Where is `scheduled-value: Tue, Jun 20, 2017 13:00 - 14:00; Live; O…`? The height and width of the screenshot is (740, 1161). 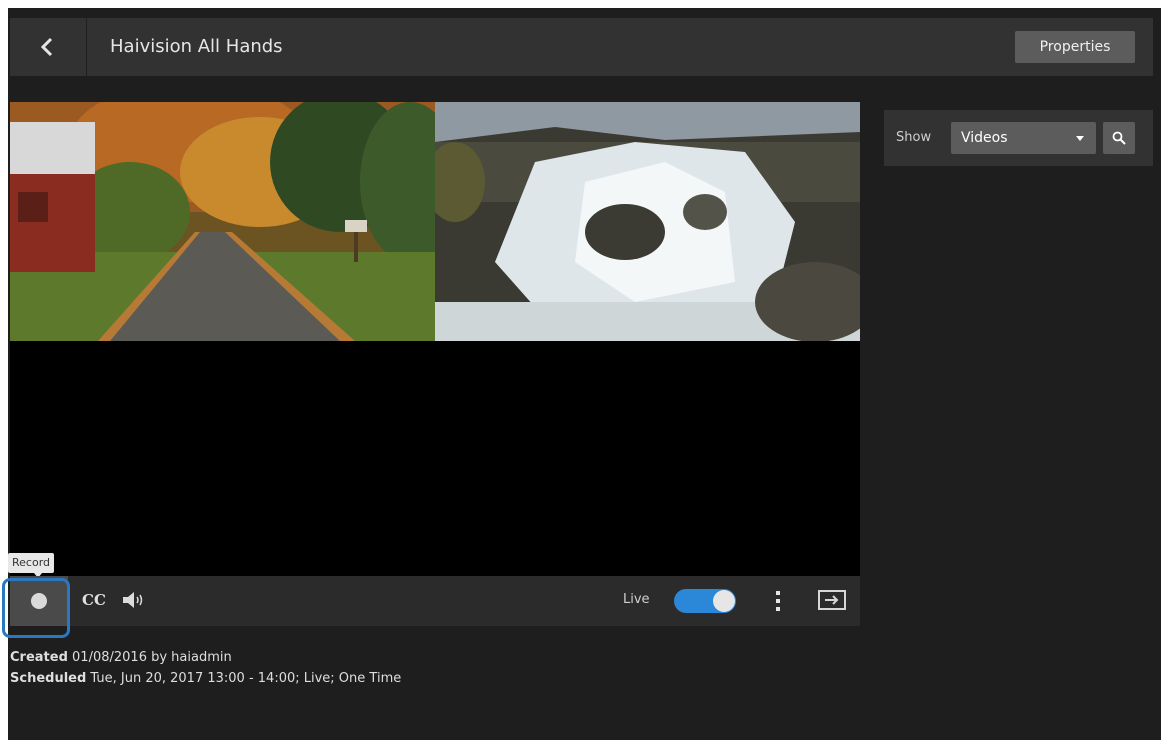 scheduled-value: Tue, Jun 20, 2017 13:00 - 14:00; Live; O… is located at coordinates (246, 678).